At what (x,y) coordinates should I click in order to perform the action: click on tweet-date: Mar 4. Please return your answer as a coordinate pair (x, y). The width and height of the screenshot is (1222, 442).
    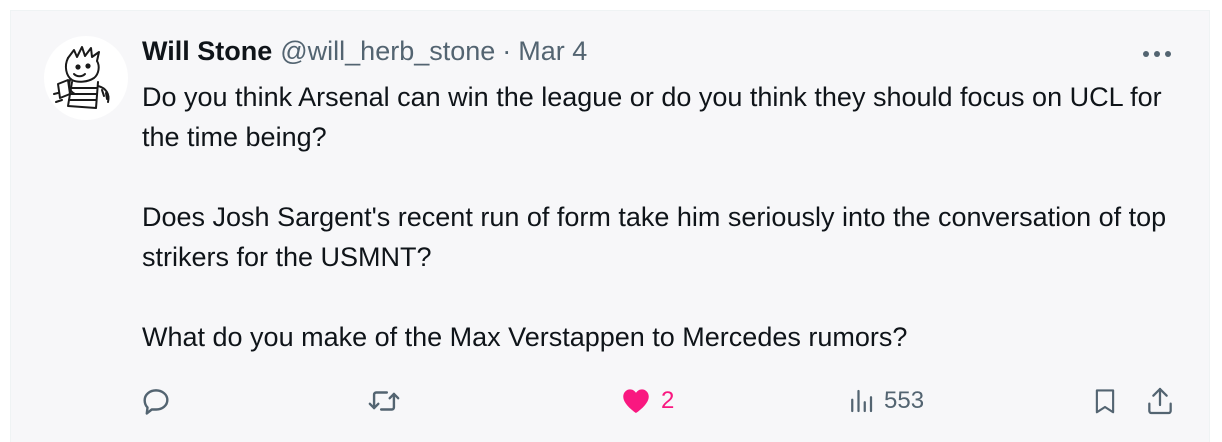
    Looking at the image, I should click on (552, 51).